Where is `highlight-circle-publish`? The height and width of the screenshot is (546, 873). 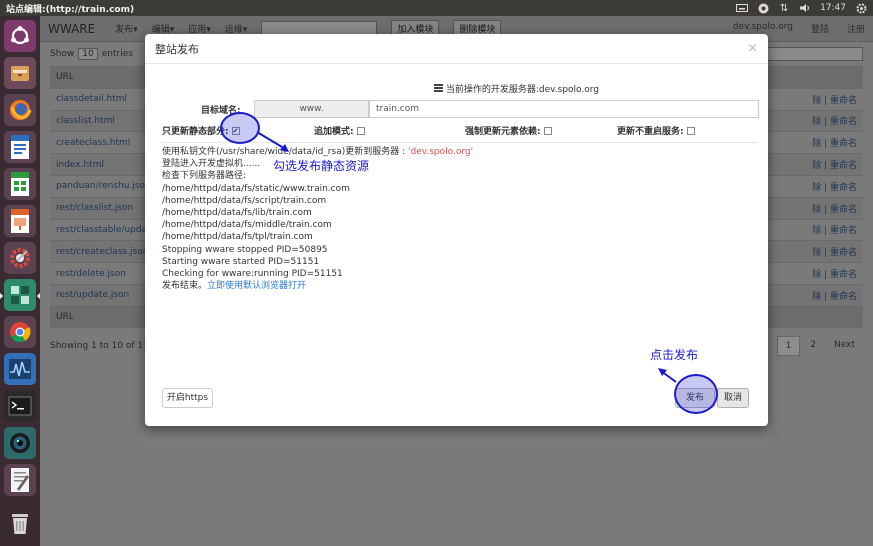 highlight-circle-publish is located at coordinates (696, 394).